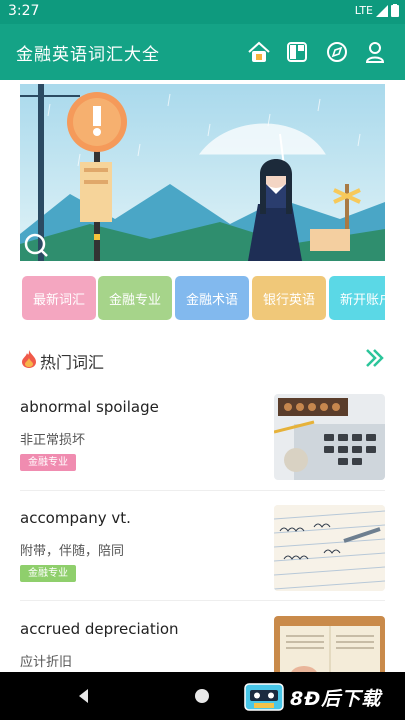  Describe the element at coordinates (24, 11) in the screenshot. I see `status-time: 3:27` at that location.